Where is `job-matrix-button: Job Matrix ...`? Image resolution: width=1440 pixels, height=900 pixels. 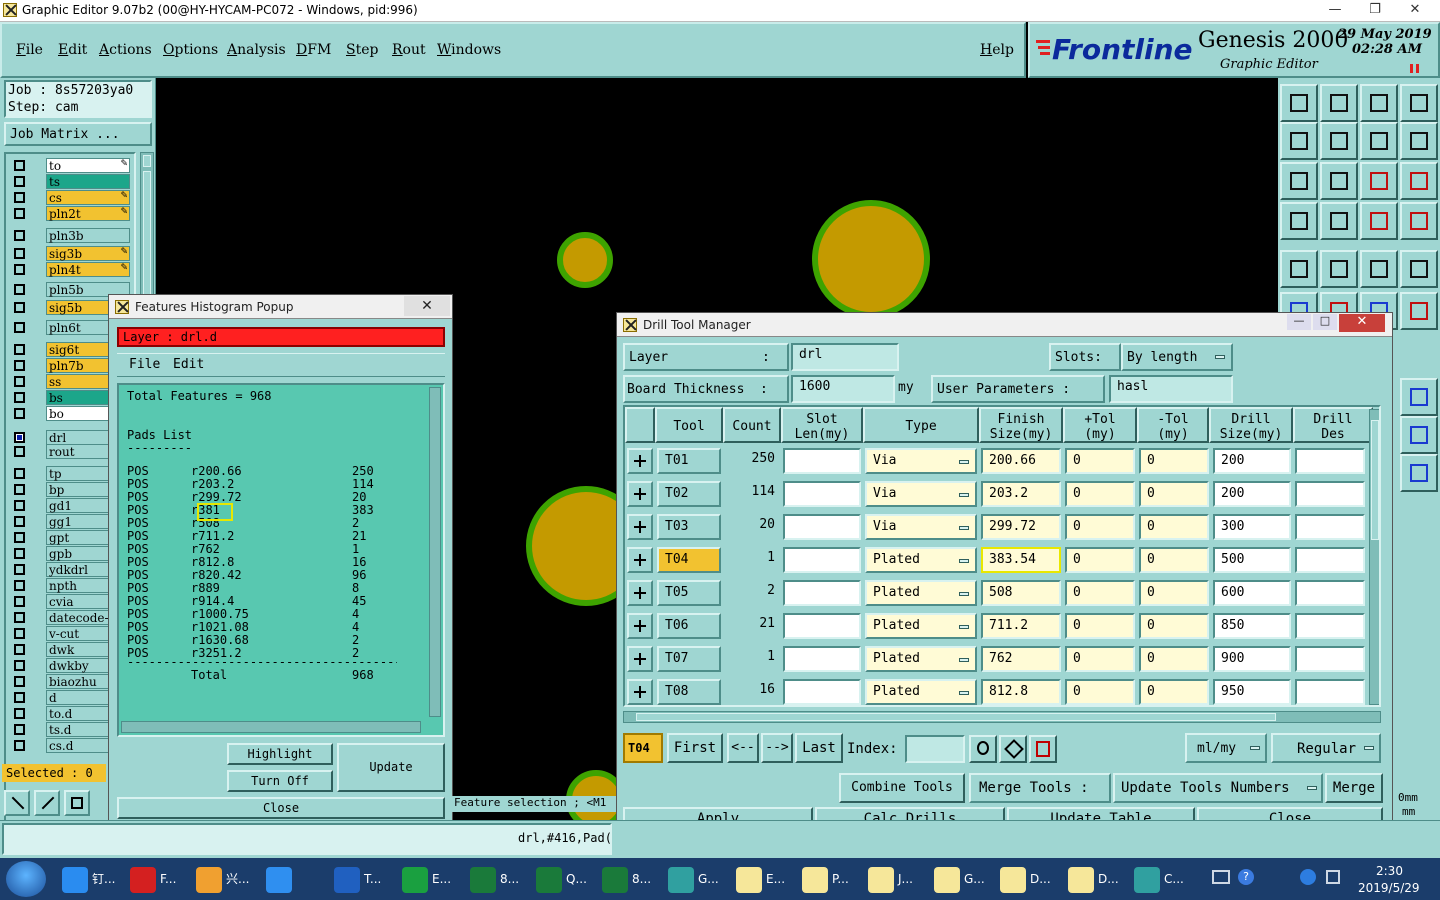
job-matrix-button: Job Matrix ... is located at coordinates (78, 134).